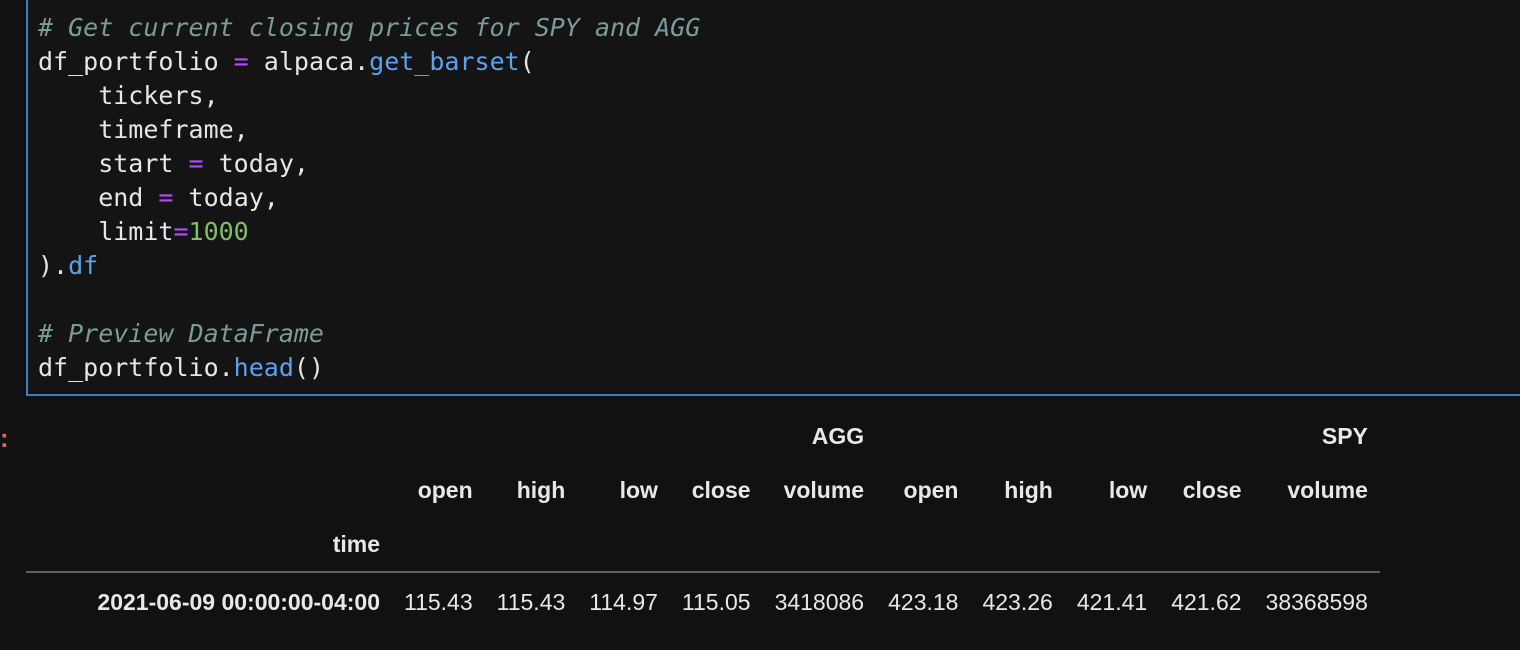  What do you see at coordinates (136, 367) in the screenshot?
I see `code-token: df_portfolio.` at bounding box center [136, 367].